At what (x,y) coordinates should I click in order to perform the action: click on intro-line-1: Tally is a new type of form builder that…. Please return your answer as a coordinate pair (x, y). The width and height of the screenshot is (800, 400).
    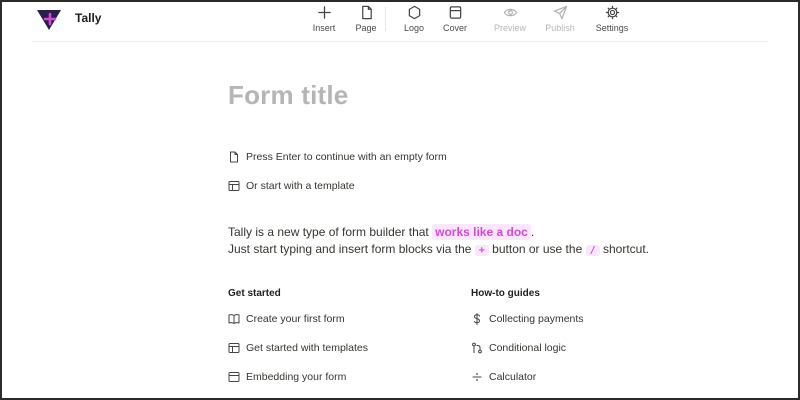
    Looking at the image, I should click on (381, 232).